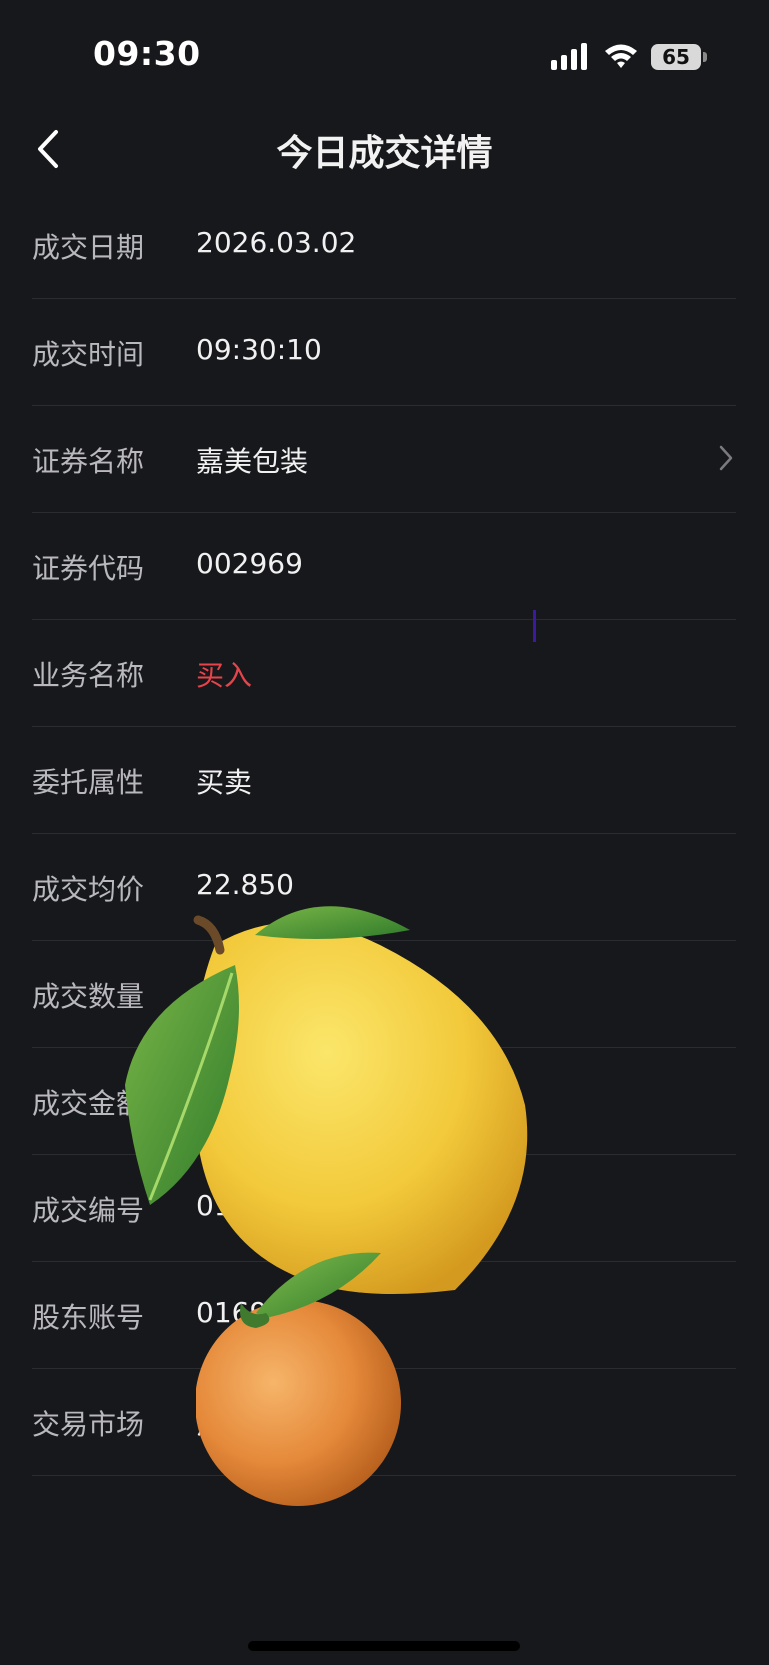 The image size is (769, 1665). Describe the element at coordinates (88, 568) in the screenshot. I see `row-label: 证券代码` at that location.